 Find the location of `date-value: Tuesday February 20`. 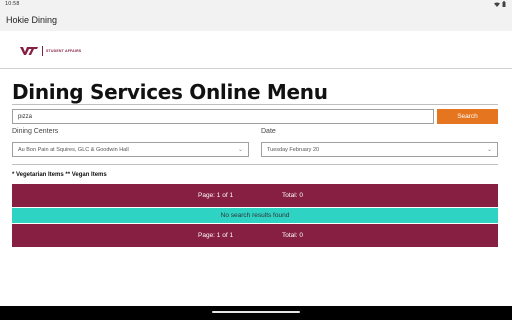

date-value: Tuesday February 20 is located at coordinates (293, 149).